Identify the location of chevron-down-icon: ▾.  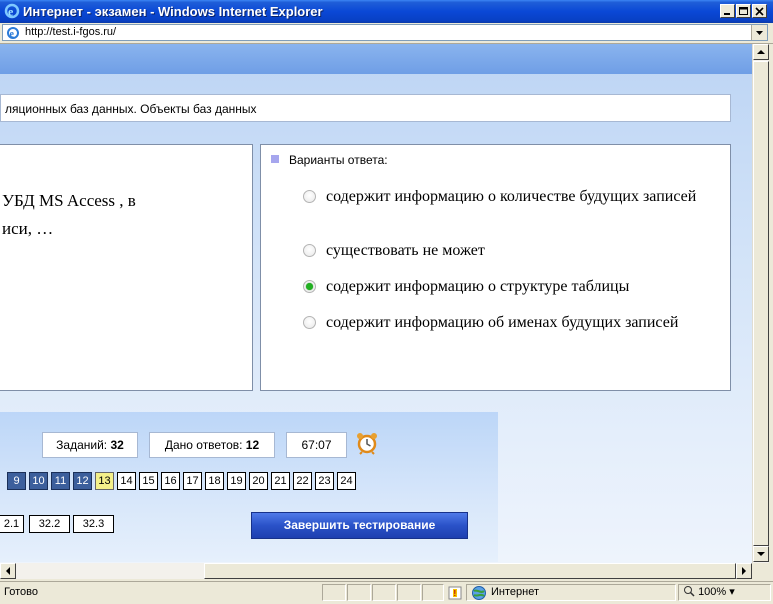
(732, 592).